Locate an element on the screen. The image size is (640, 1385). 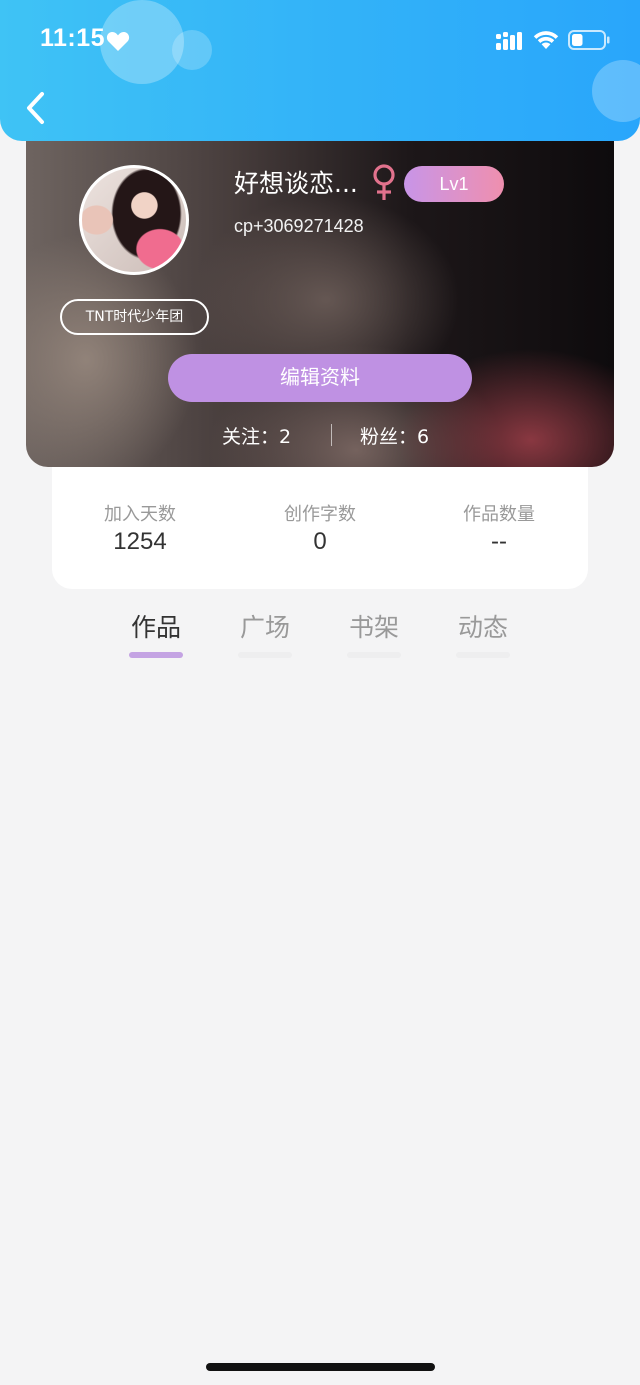
top-header: 11:15 is located at coordinates (320, 70).